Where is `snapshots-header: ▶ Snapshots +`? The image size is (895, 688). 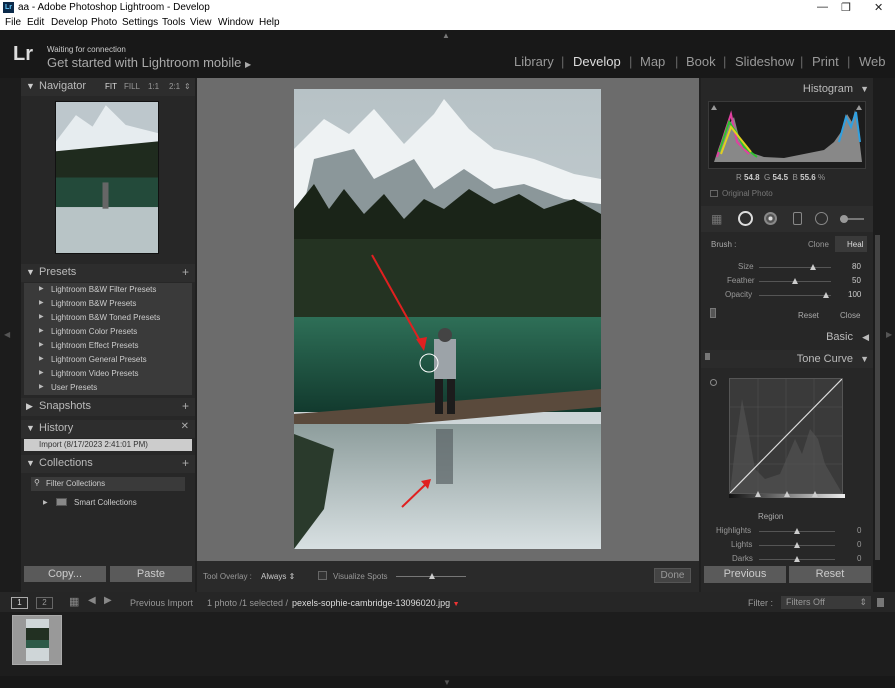
snapshots-header: ▶ Snapshots + is located at coordinates (108, 407).